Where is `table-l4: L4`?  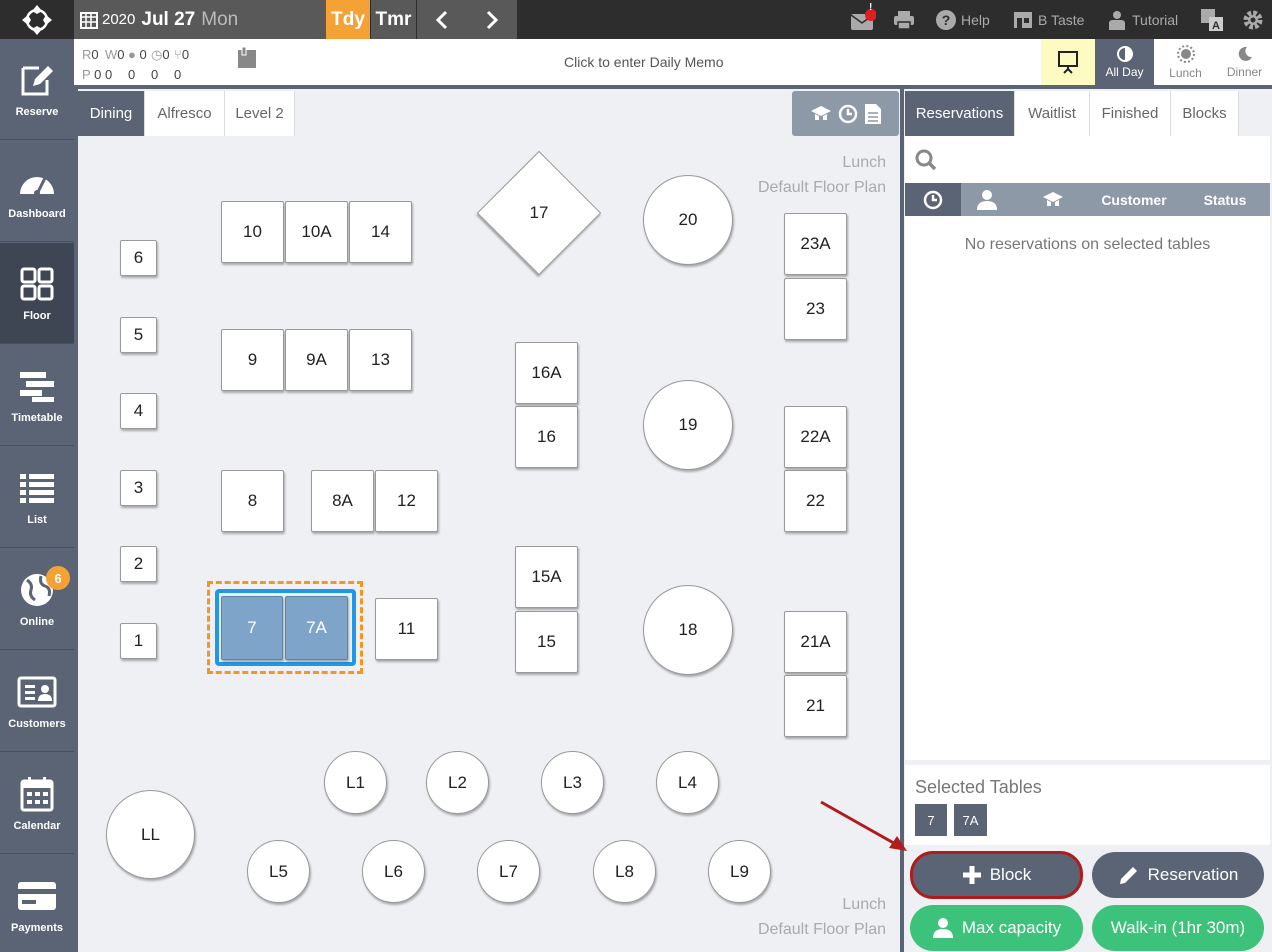
table-l4: L4 is located at coordinates (687, 782).